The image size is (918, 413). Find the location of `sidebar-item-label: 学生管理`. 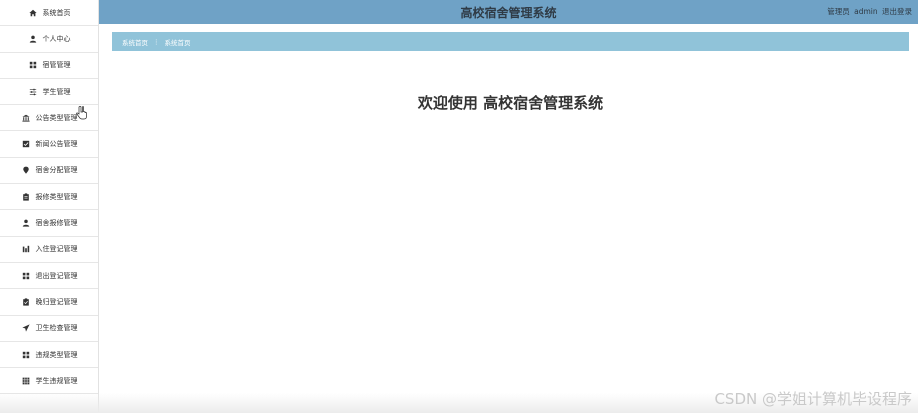

sidebar-item-label: 学生管理 is located at coordinates (56, 91).